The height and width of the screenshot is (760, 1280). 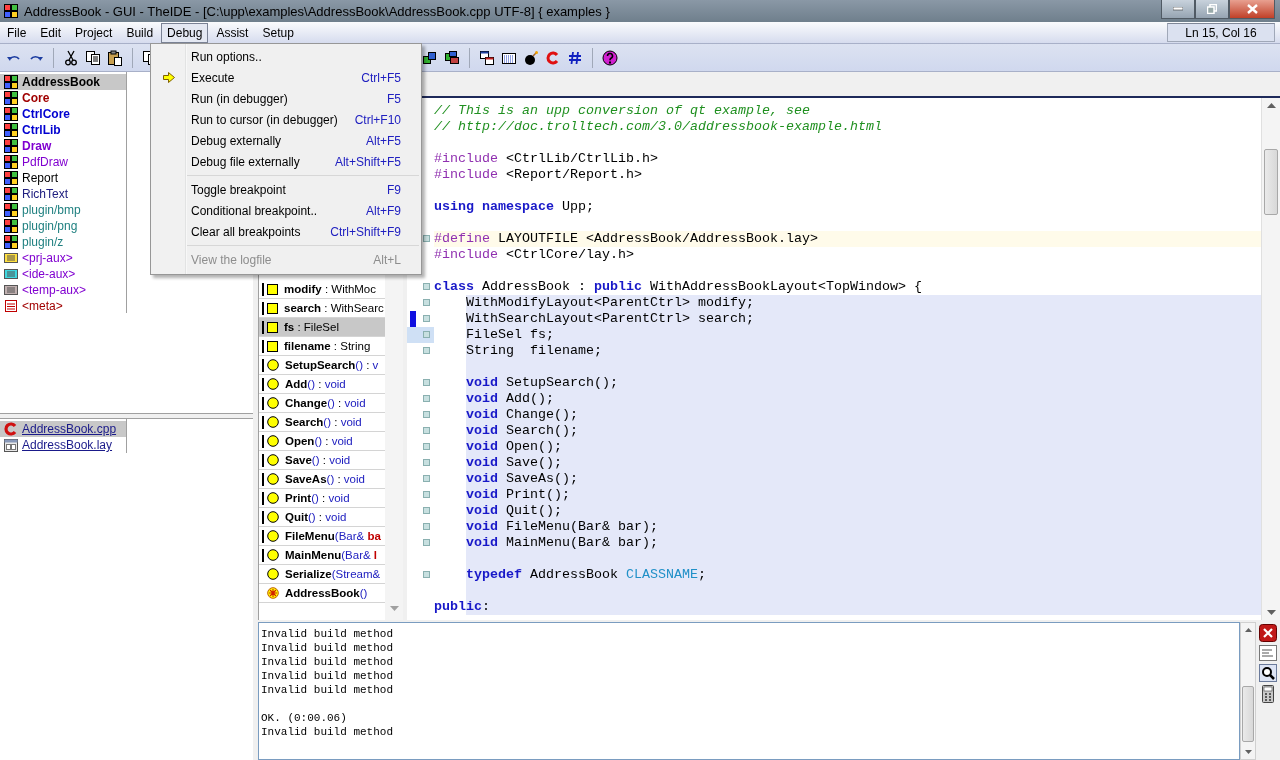 I want to click on menu-item: Debug file externally Alt+Shift+F5, so click(x=286, y=161).